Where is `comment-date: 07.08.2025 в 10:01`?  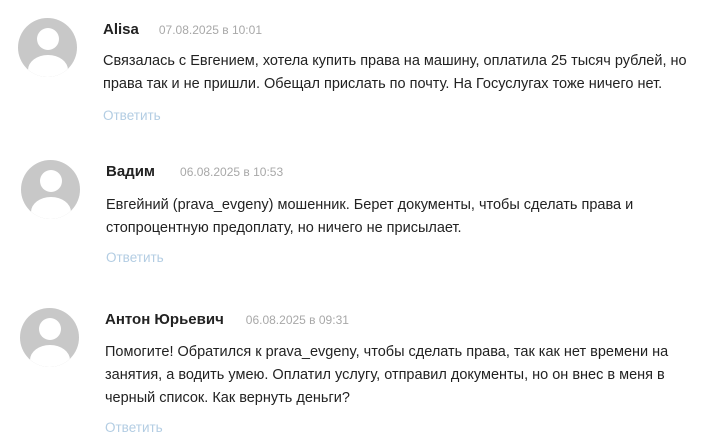 comment-date: 07.08.2025 в 10:01 is located at coordinates (210, 30).